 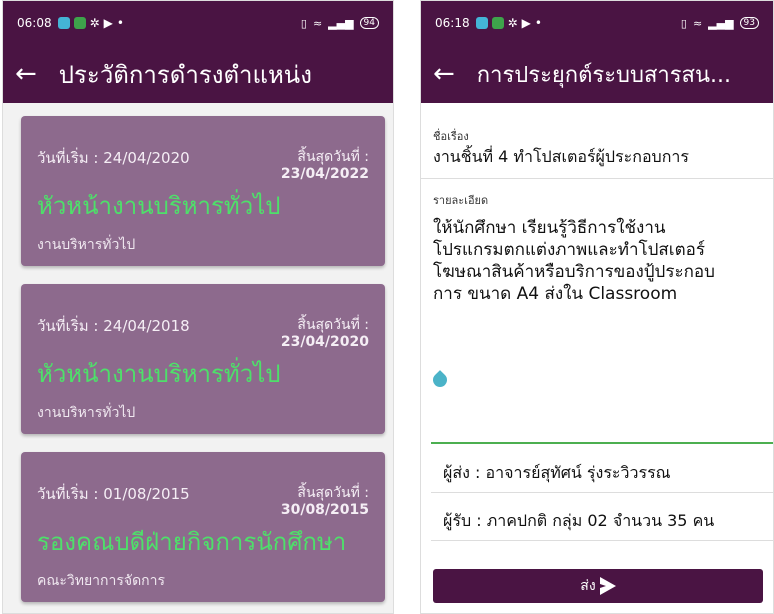 I want to click on status-bar: 06:08 ✲ ▶ • ▯ ≈ ▂▄▆ 94, so click(x=198, y=23).